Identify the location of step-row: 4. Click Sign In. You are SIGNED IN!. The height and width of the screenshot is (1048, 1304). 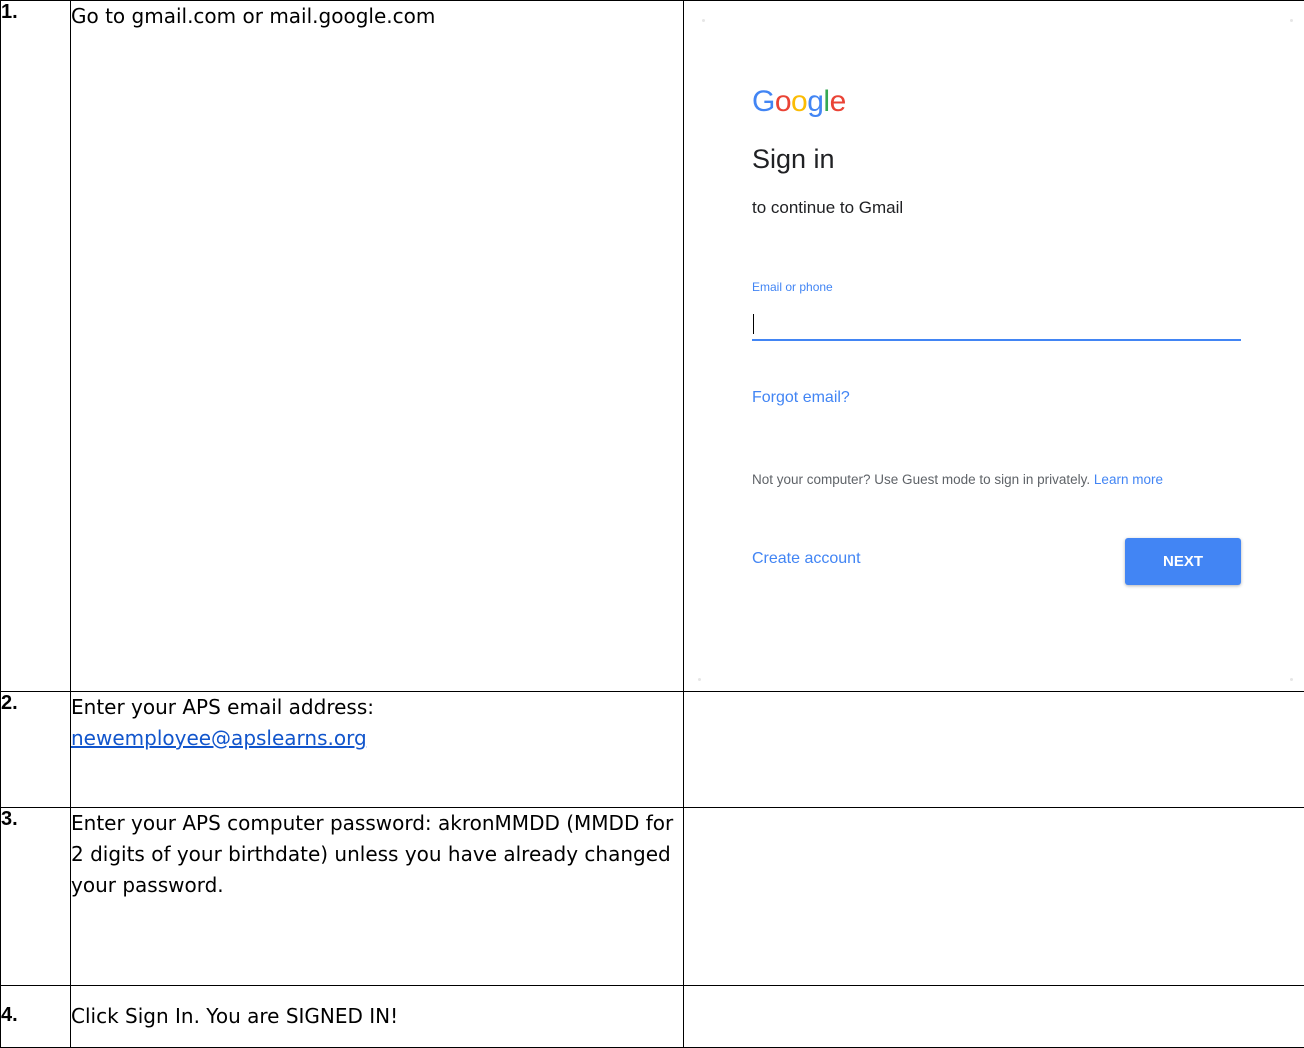
(652, 1017).